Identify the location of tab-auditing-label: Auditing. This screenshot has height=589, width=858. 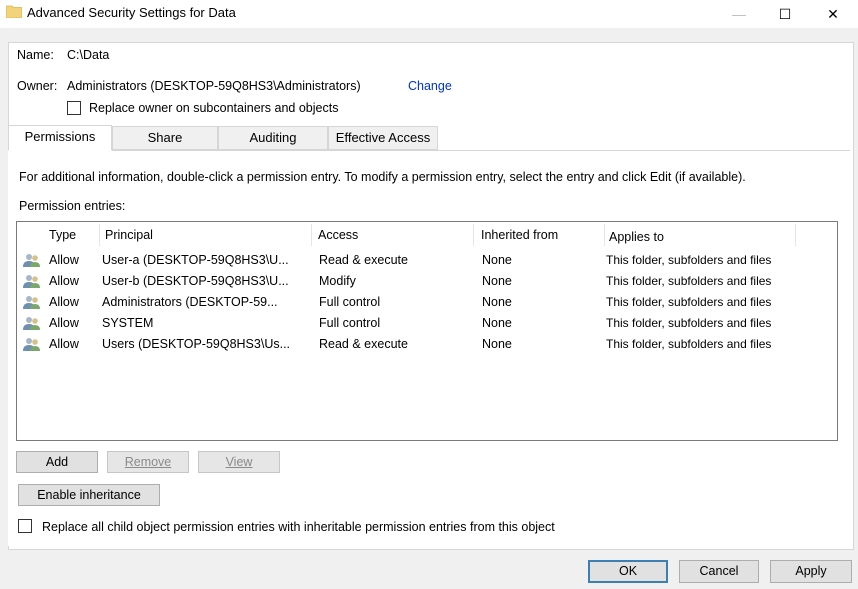
(273, 137).